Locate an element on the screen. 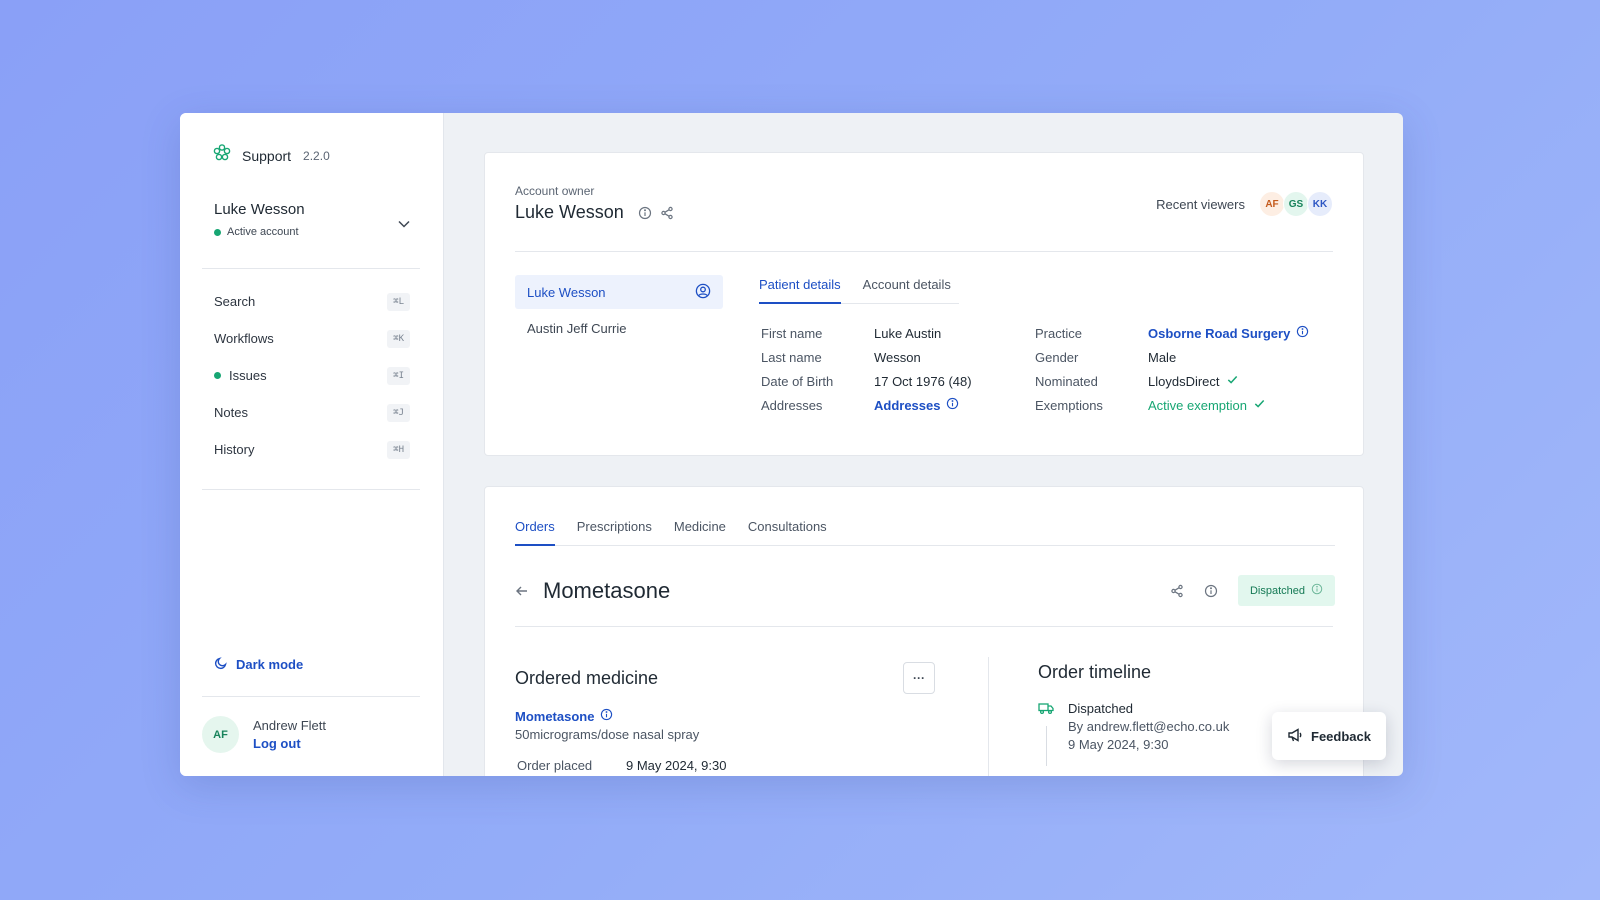 The image size is (1600, 900). sidebar-item-workflows: Workflows ⌘K is located at coordinates (306, 338).